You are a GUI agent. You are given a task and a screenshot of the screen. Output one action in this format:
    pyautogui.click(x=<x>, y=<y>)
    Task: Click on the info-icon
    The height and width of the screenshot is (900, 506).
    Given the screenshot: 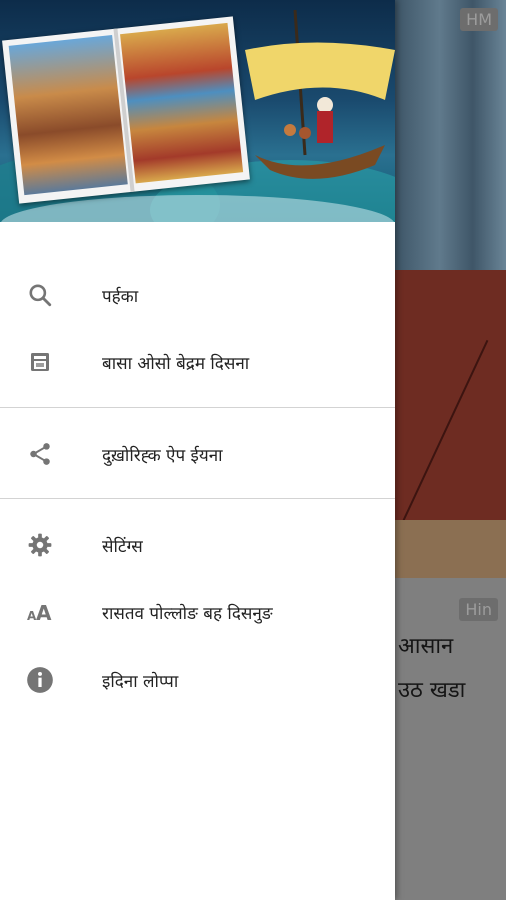 What is the action you would take?
    pyautogui.click(x=40, y=680)
    